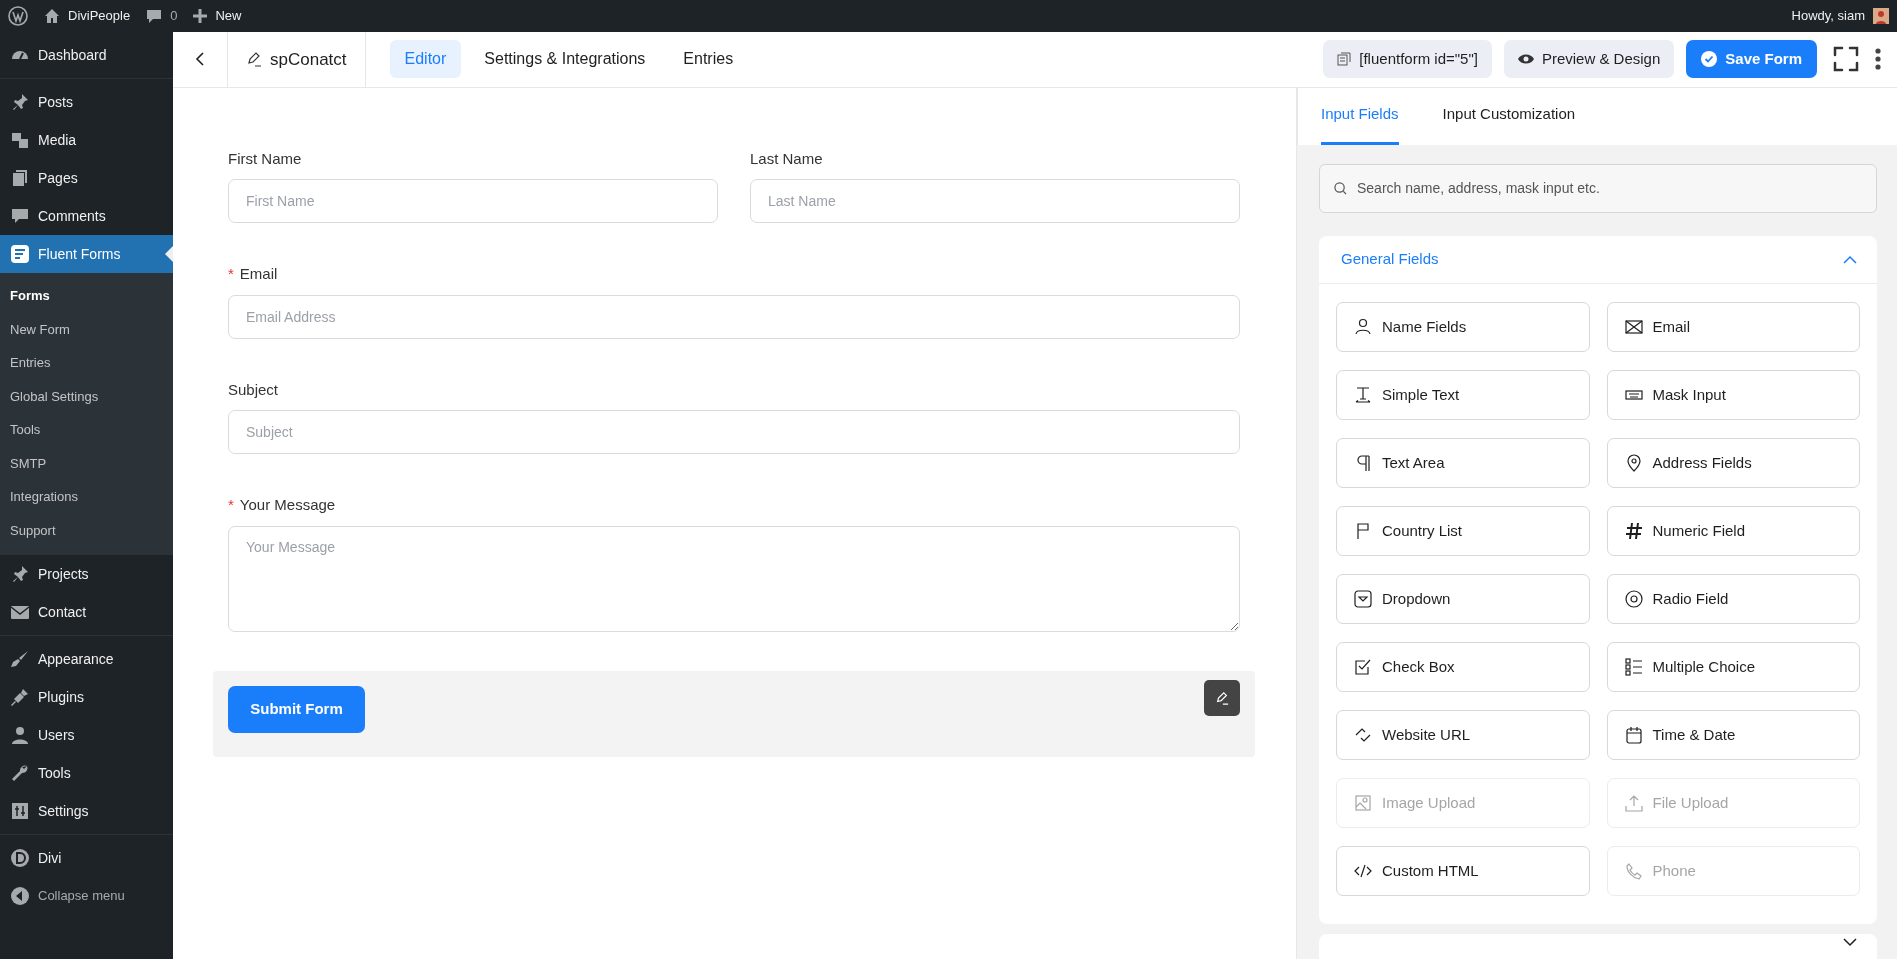 The height and width of the screenshot is (959, 1897). I want to click on more-options-icon, so click(1878, 59).